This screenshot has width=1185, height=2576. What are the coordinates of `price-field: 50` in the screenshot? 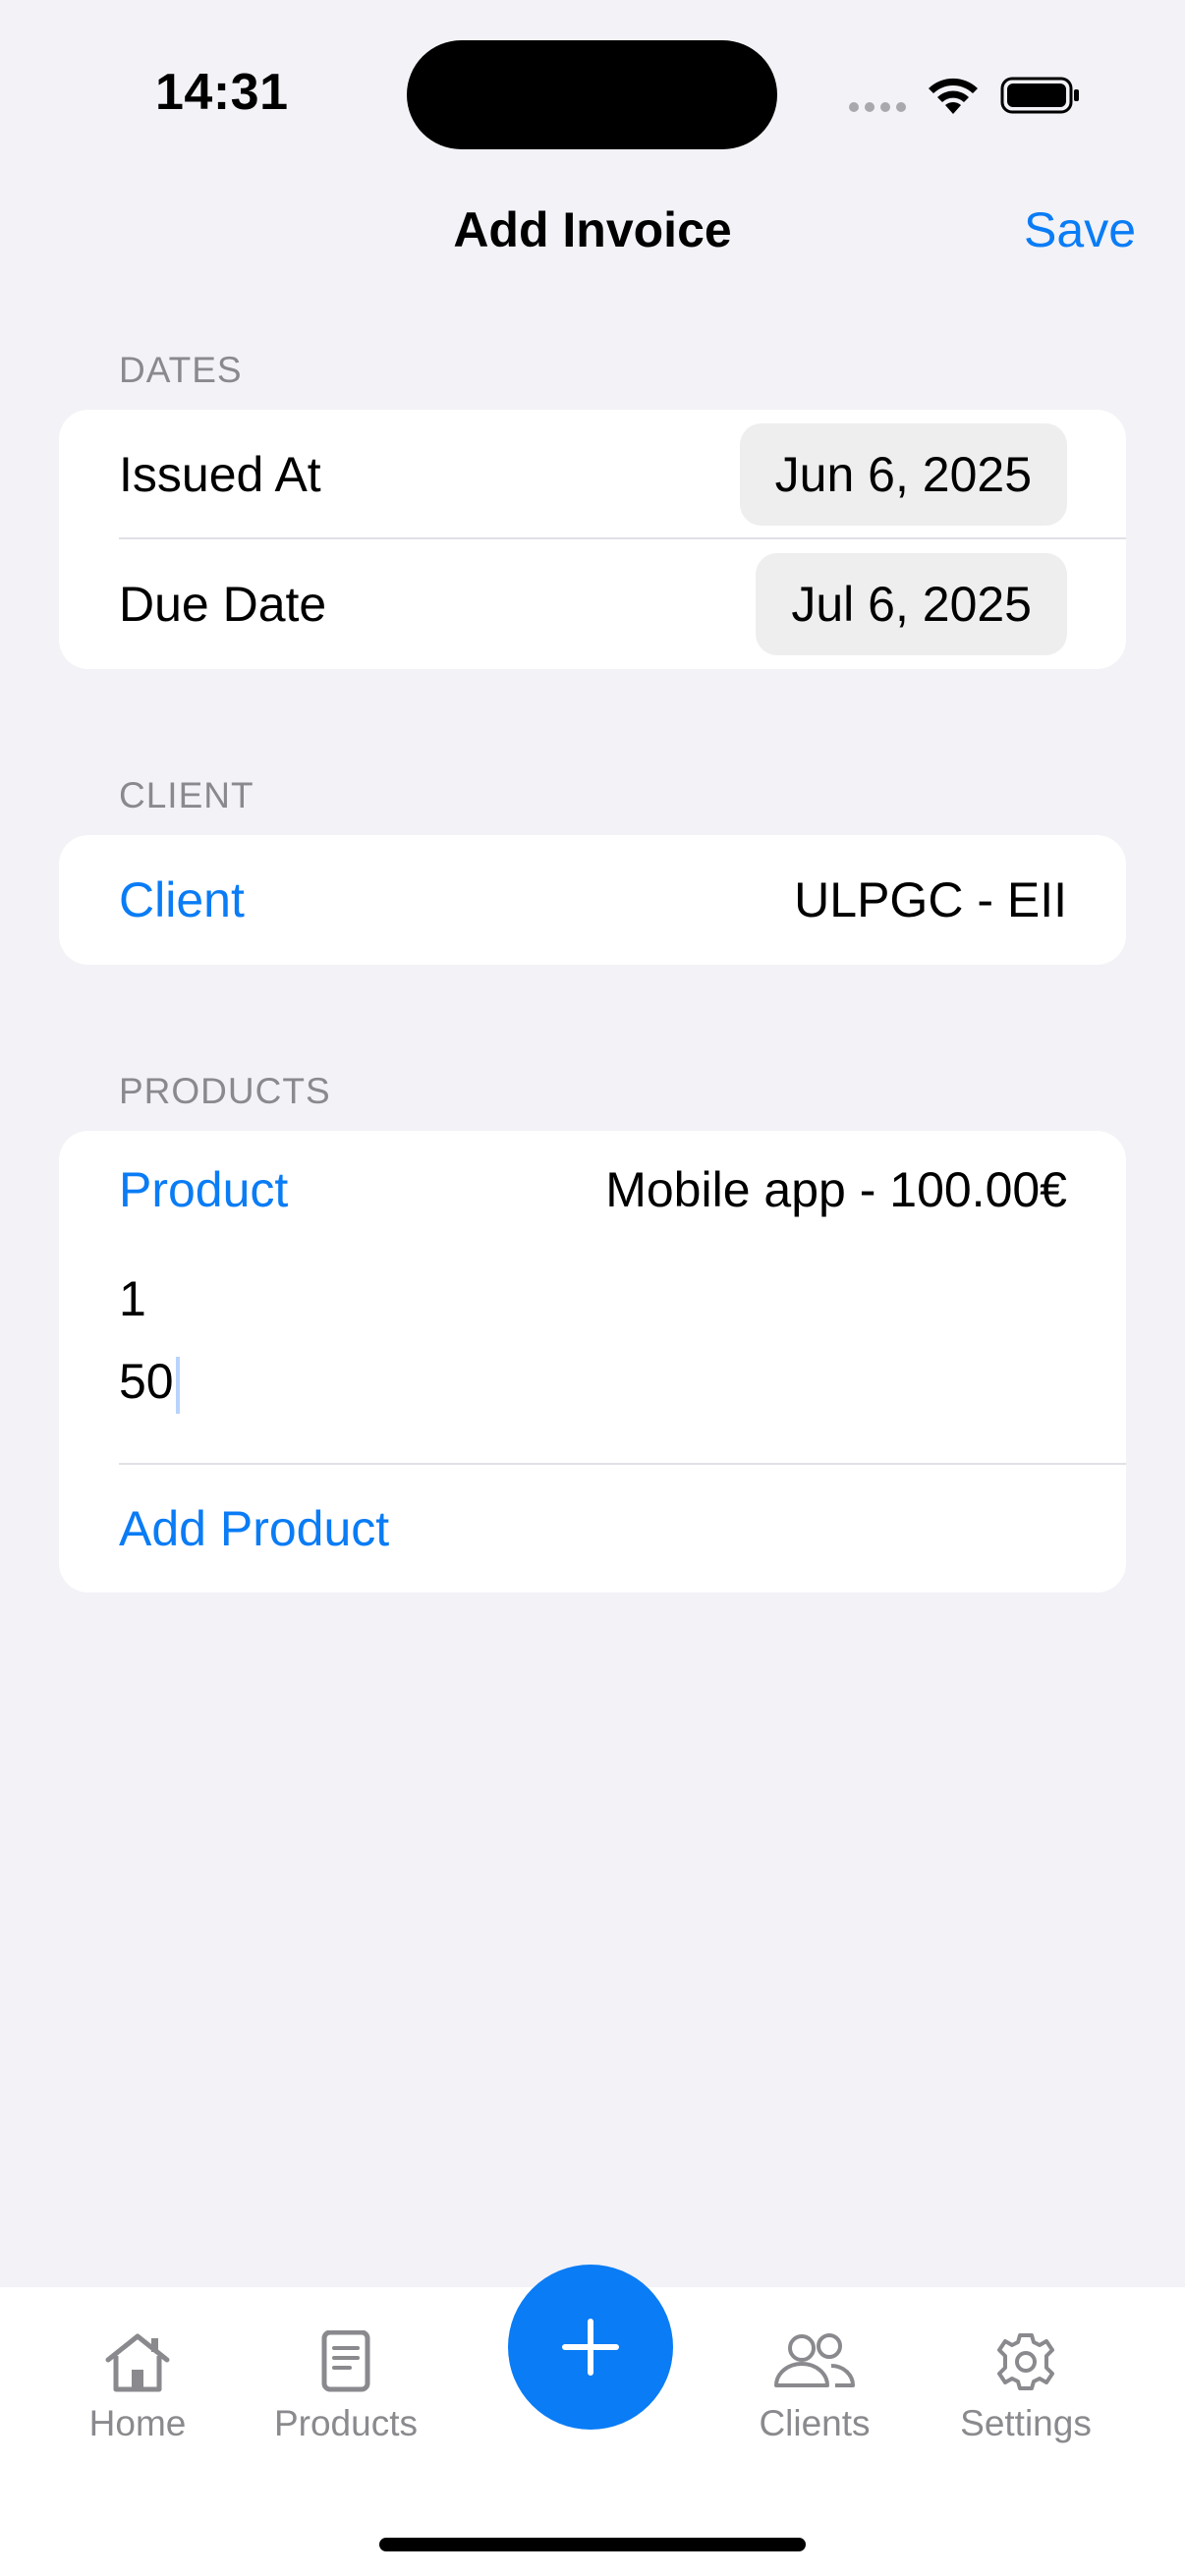 It's located at (150, 1383).